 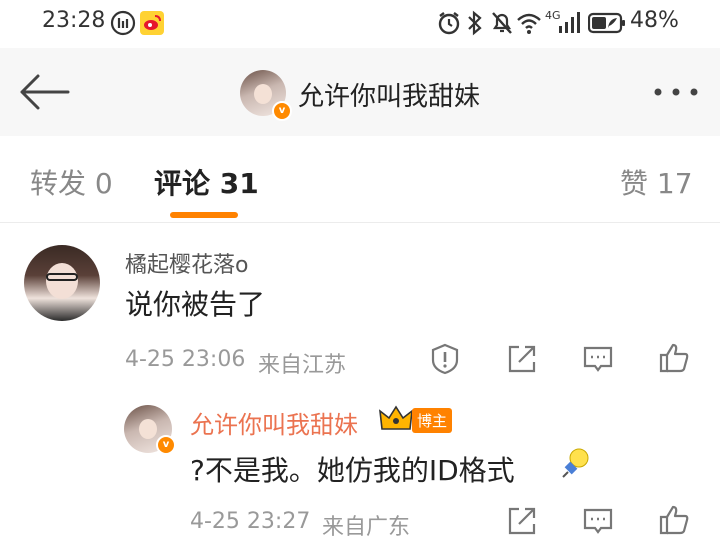 I want to click on reply-like-icon, so click(x=674, y=520).